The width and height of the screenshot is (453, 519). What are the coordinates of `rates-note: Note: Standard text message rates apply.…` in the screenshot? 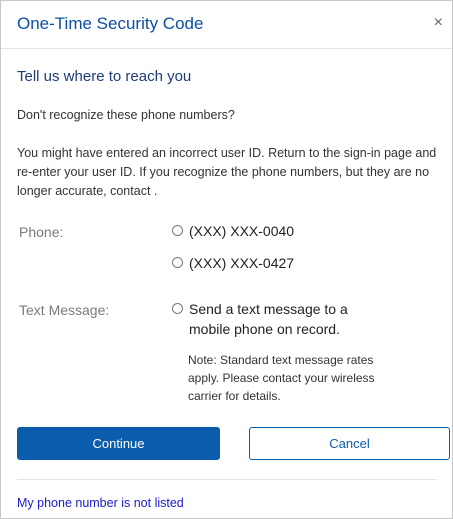 It's located at (281, 378).